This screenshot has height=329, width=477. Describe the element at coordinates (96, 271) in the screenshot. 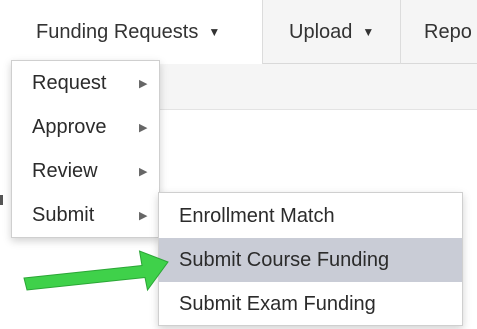

I see `pointer-arrow-icon` at that location.